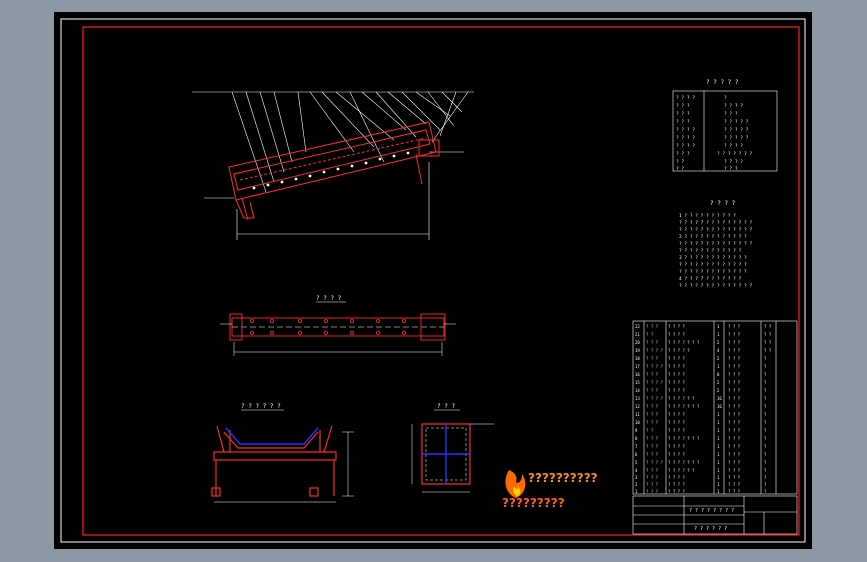 This screenshot has height=562, width=867. What do you see at coordinates (701, 491) in the screenshot?
I see `parts-row: 1 ? ? ? ? ? ? ? 1 ? ? ? ?` at bounding box center [701, 491].